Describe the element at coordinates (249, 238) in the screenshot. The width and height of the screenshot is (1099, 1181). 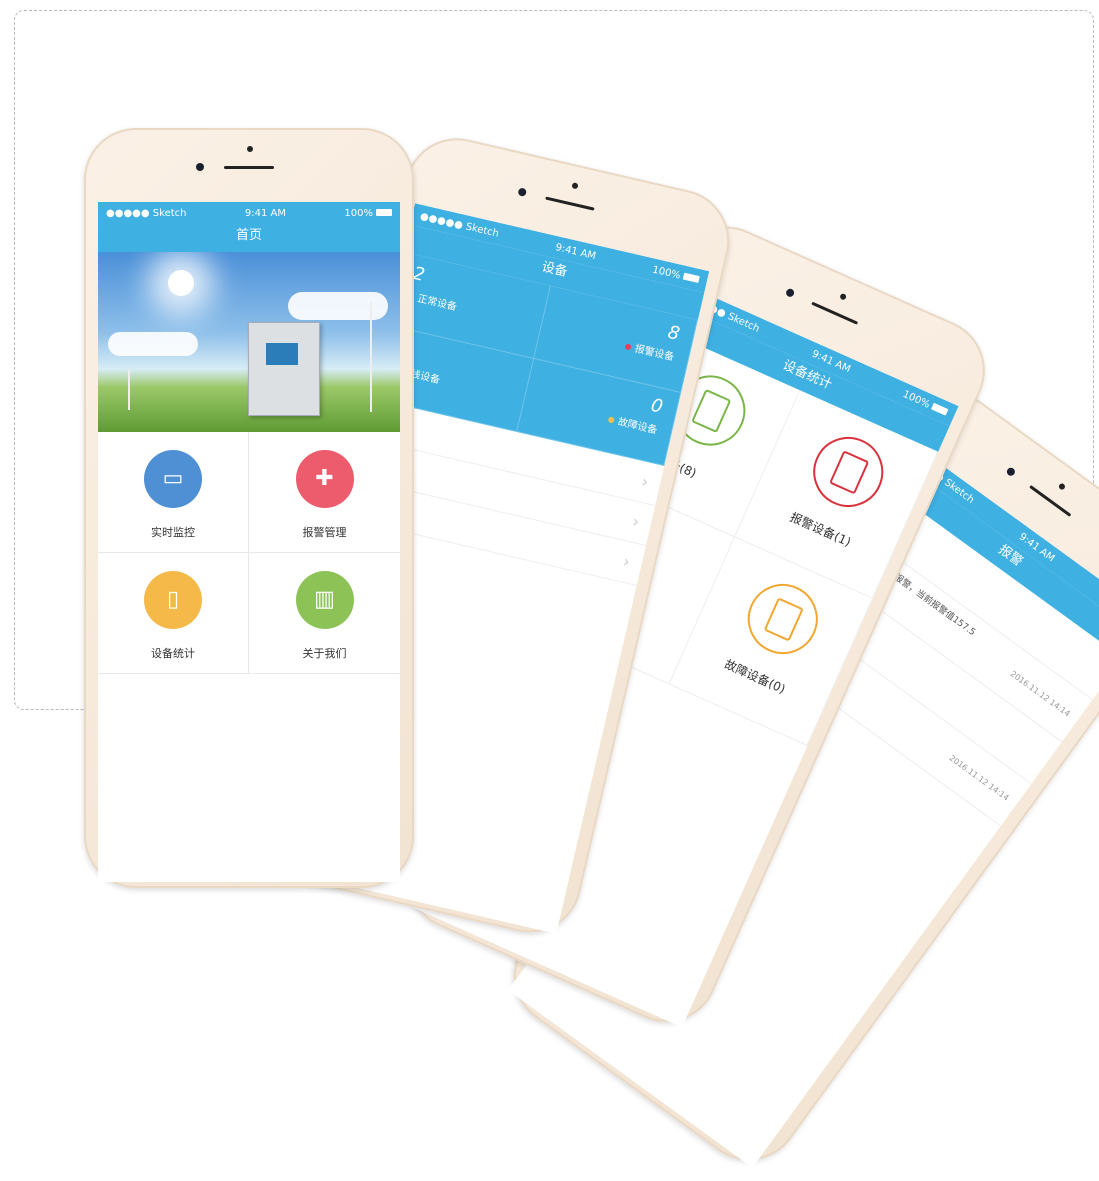
I see `page-title: 首页` at that location.